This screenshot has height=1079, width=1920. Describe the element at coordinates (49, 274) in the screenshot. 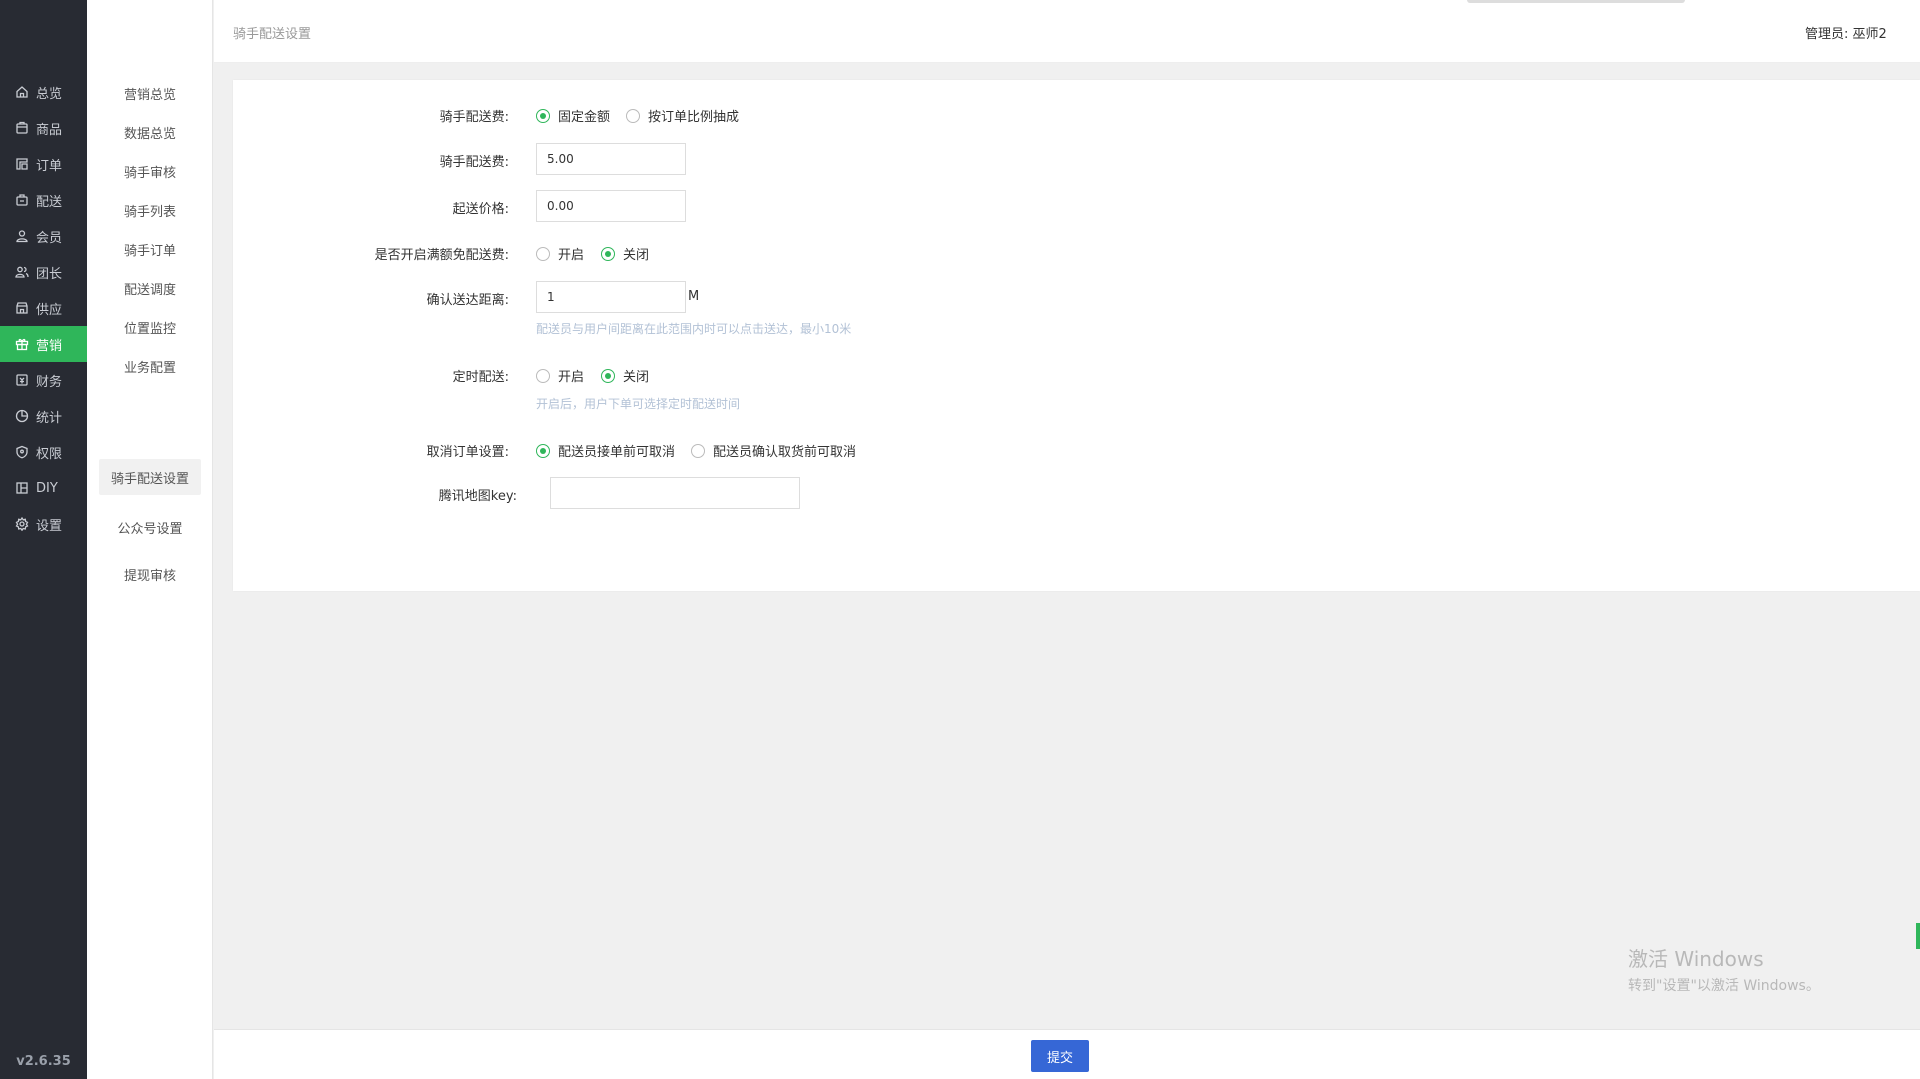

I see `nav-item-label: 团长` at that location.